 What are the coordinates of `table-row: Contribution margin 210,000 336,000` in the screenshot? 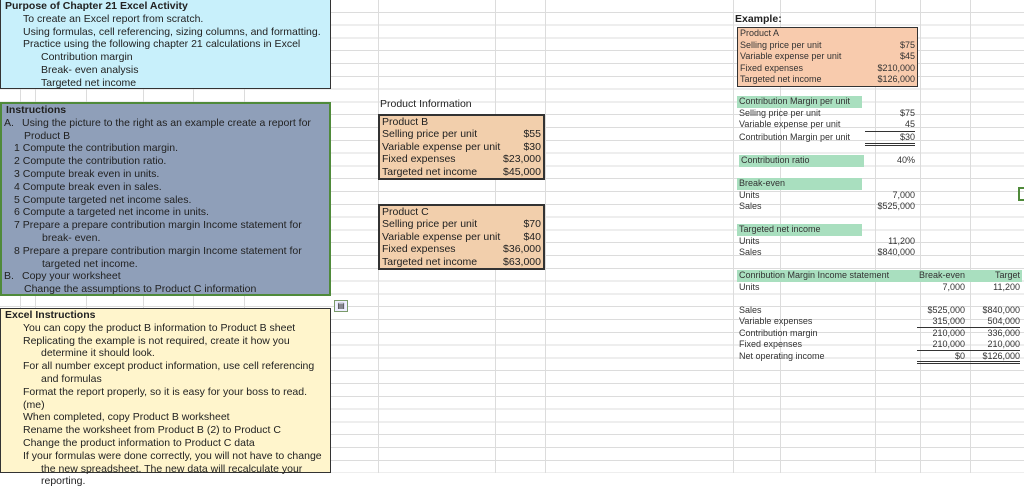 It's located at (879, 334).